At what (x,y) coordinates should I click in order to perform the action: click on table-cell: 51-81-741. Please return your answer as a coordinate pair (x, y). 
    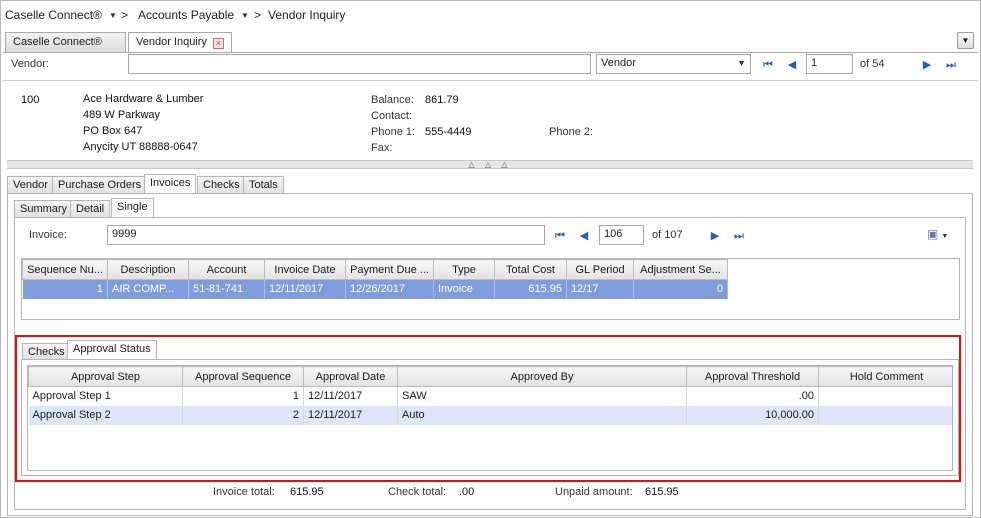
    Looking at the image, I should click on (226, 289).